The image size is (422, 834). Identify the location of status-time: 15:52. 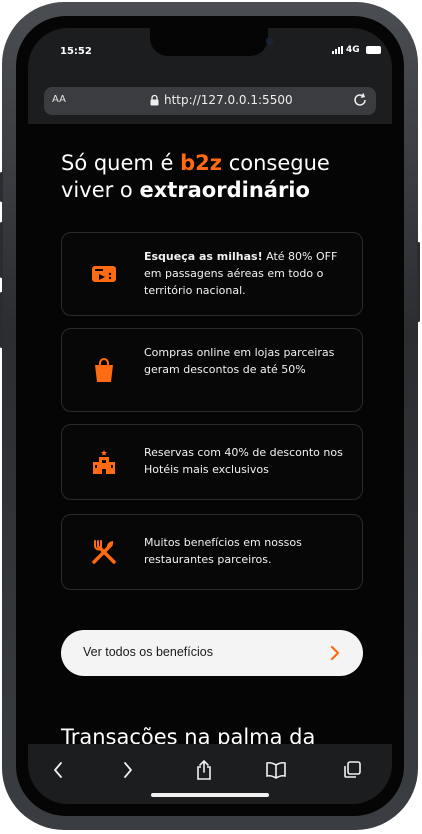
(76, 51).